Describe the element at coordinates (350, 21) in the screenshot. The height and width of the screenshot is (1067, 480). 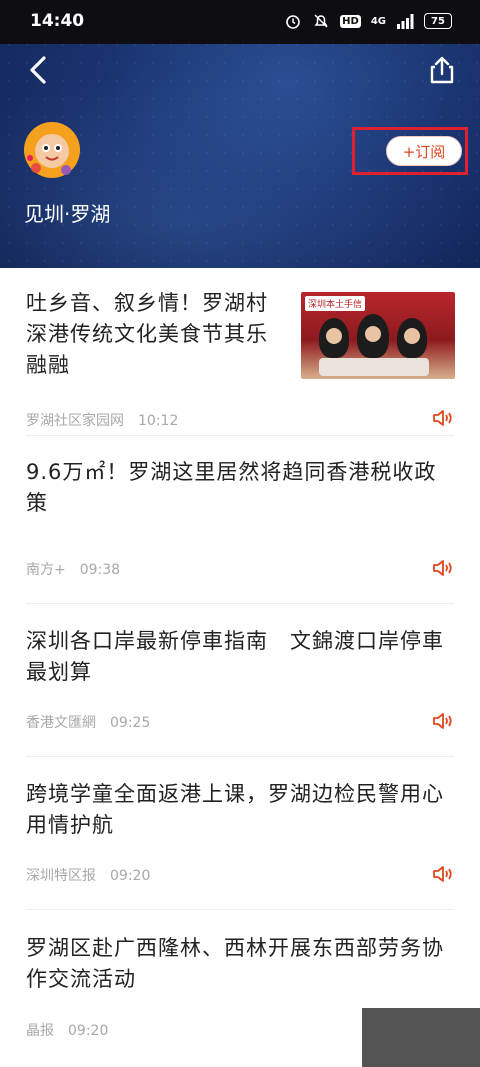
I see `hd-badge: HD` at that location.